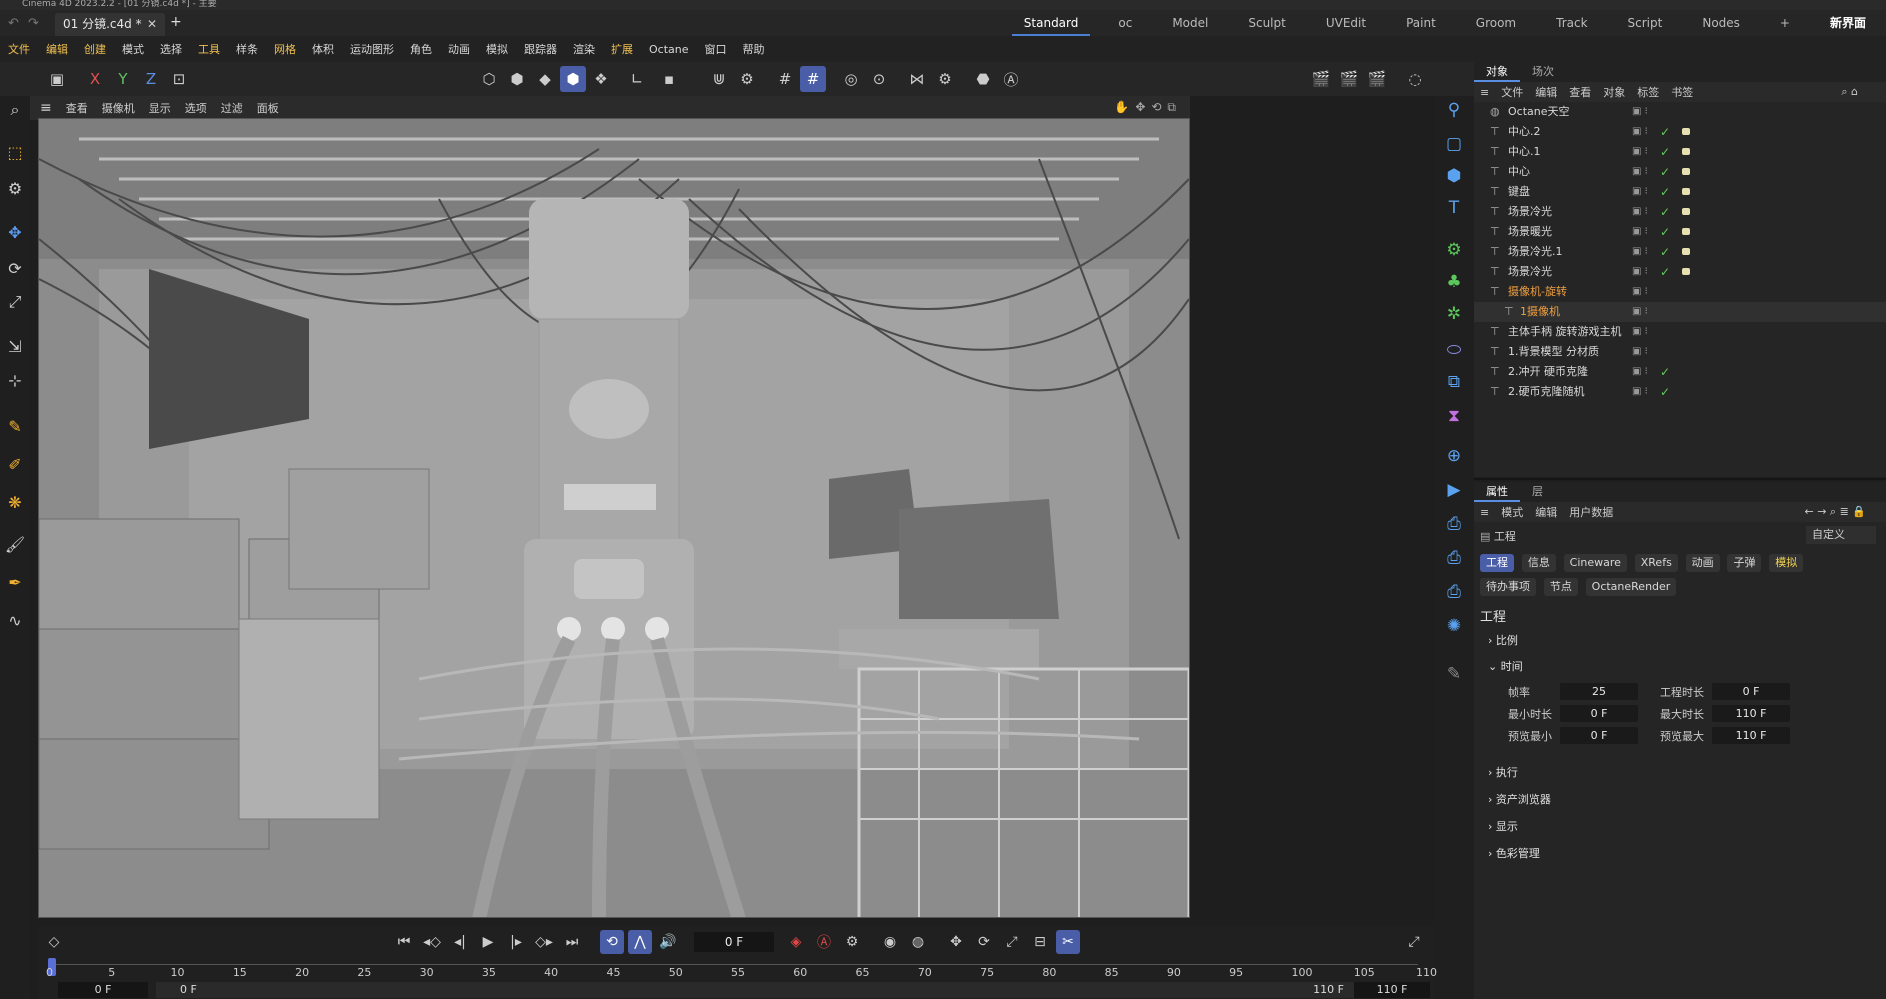 This screenshot has width=1886, height=999. What do you see at coordinates (1421, 23) in the screenshot?
I see `layout-paint: Paint` at bounding box center [1421, 23].